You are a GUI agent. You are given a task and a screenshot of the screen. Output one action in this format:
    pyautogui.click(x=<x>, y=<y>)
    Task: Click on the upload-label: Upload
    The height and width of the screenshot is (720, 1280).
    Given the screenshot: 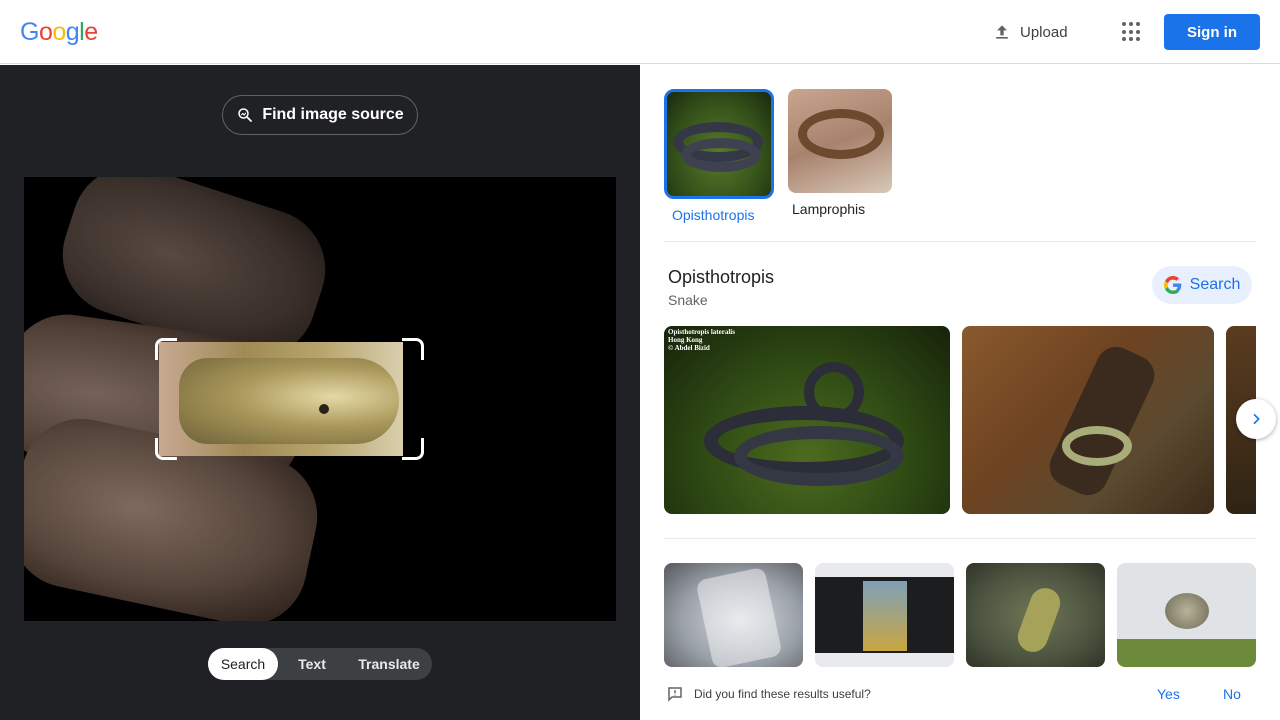 What is the action you would take?
    pyautogui.click(x=1044, y=32)
    